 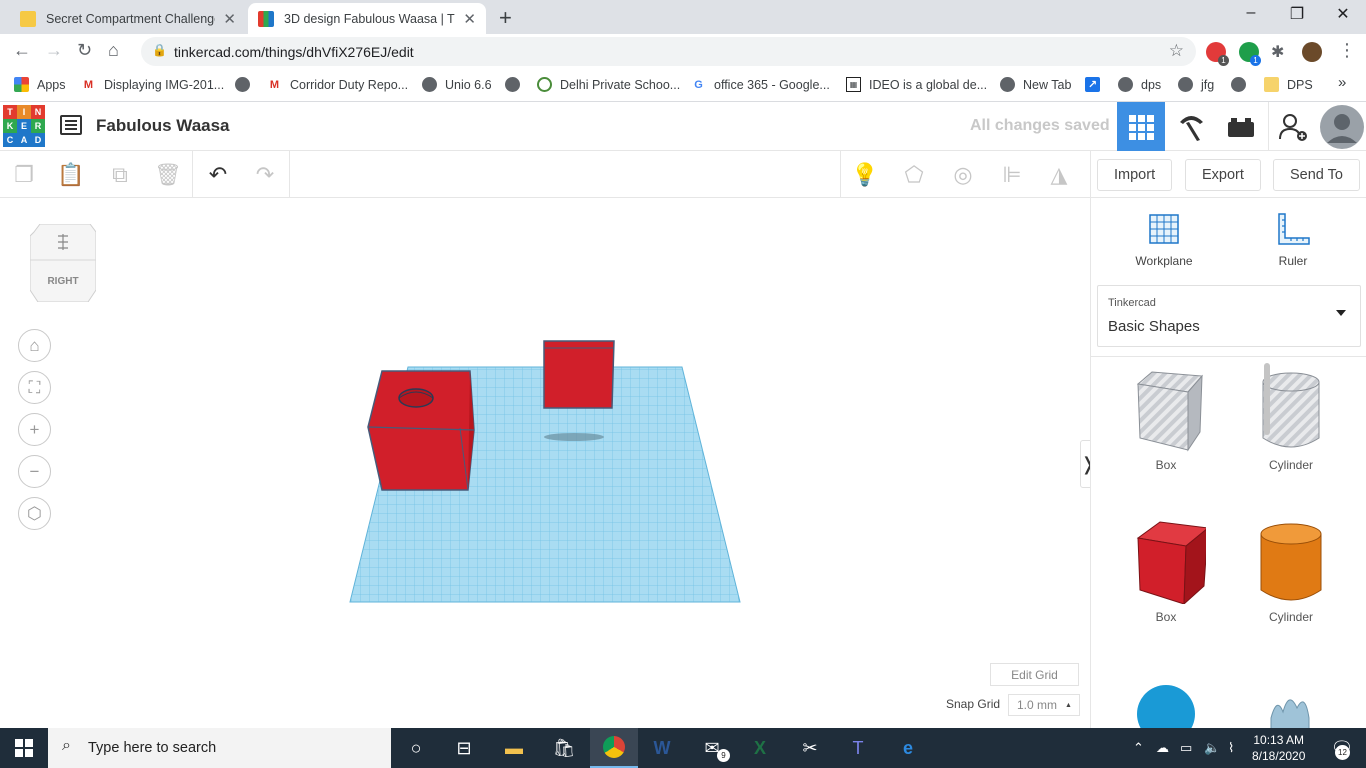 I want to click on close-window-button: ✕, so click(x=1343, y=14).